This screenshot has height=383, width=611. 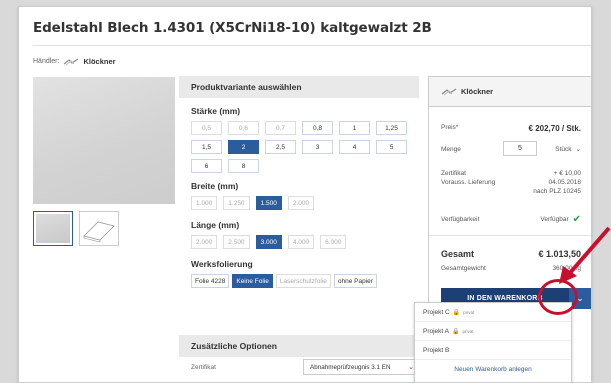 What do you see at coordinates (243, 128) in the screenshot?
I see `option-st1-1: 0,6` at bounding box center [243, 128].